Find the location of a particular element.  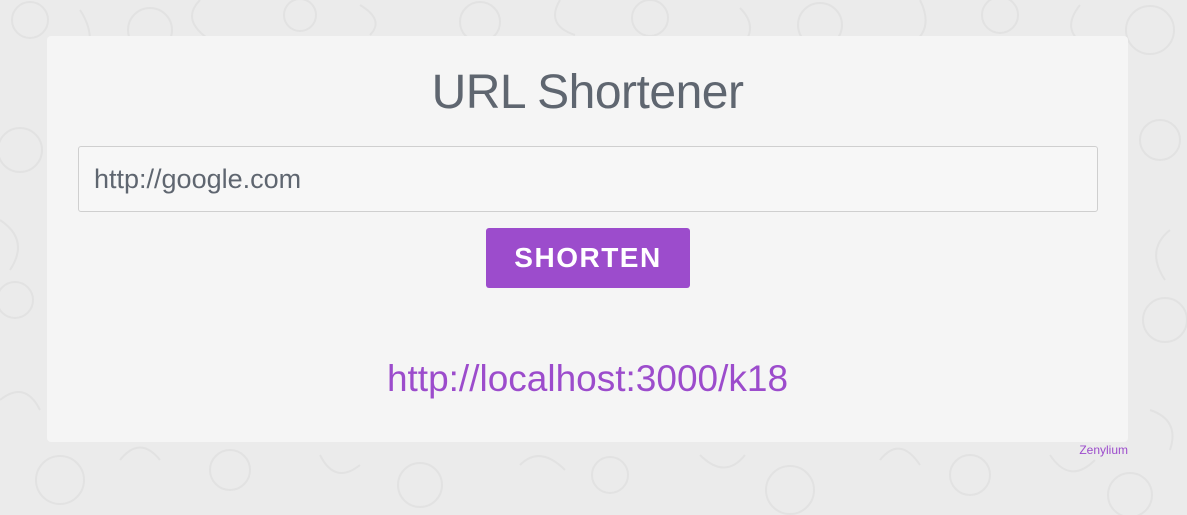

page-title: URL Shortener is located at coordinates (587, 92).